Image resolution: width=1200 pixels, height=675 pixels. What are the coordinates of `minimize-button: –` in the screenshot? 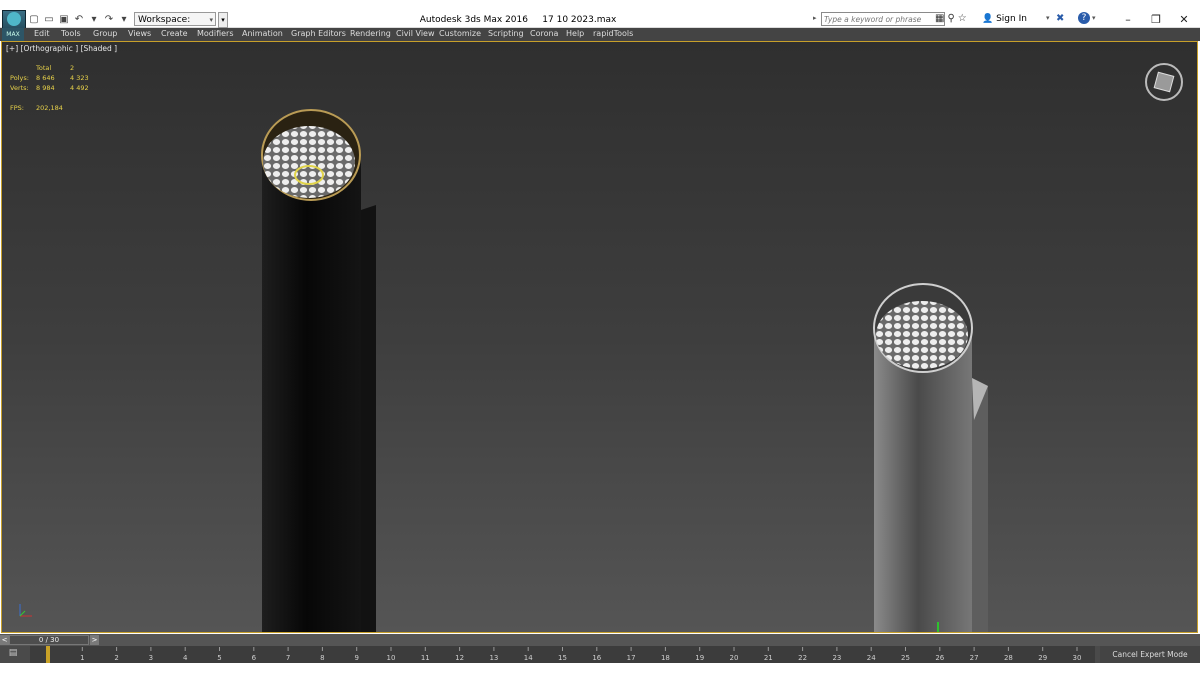 It's located at (1128, 19).